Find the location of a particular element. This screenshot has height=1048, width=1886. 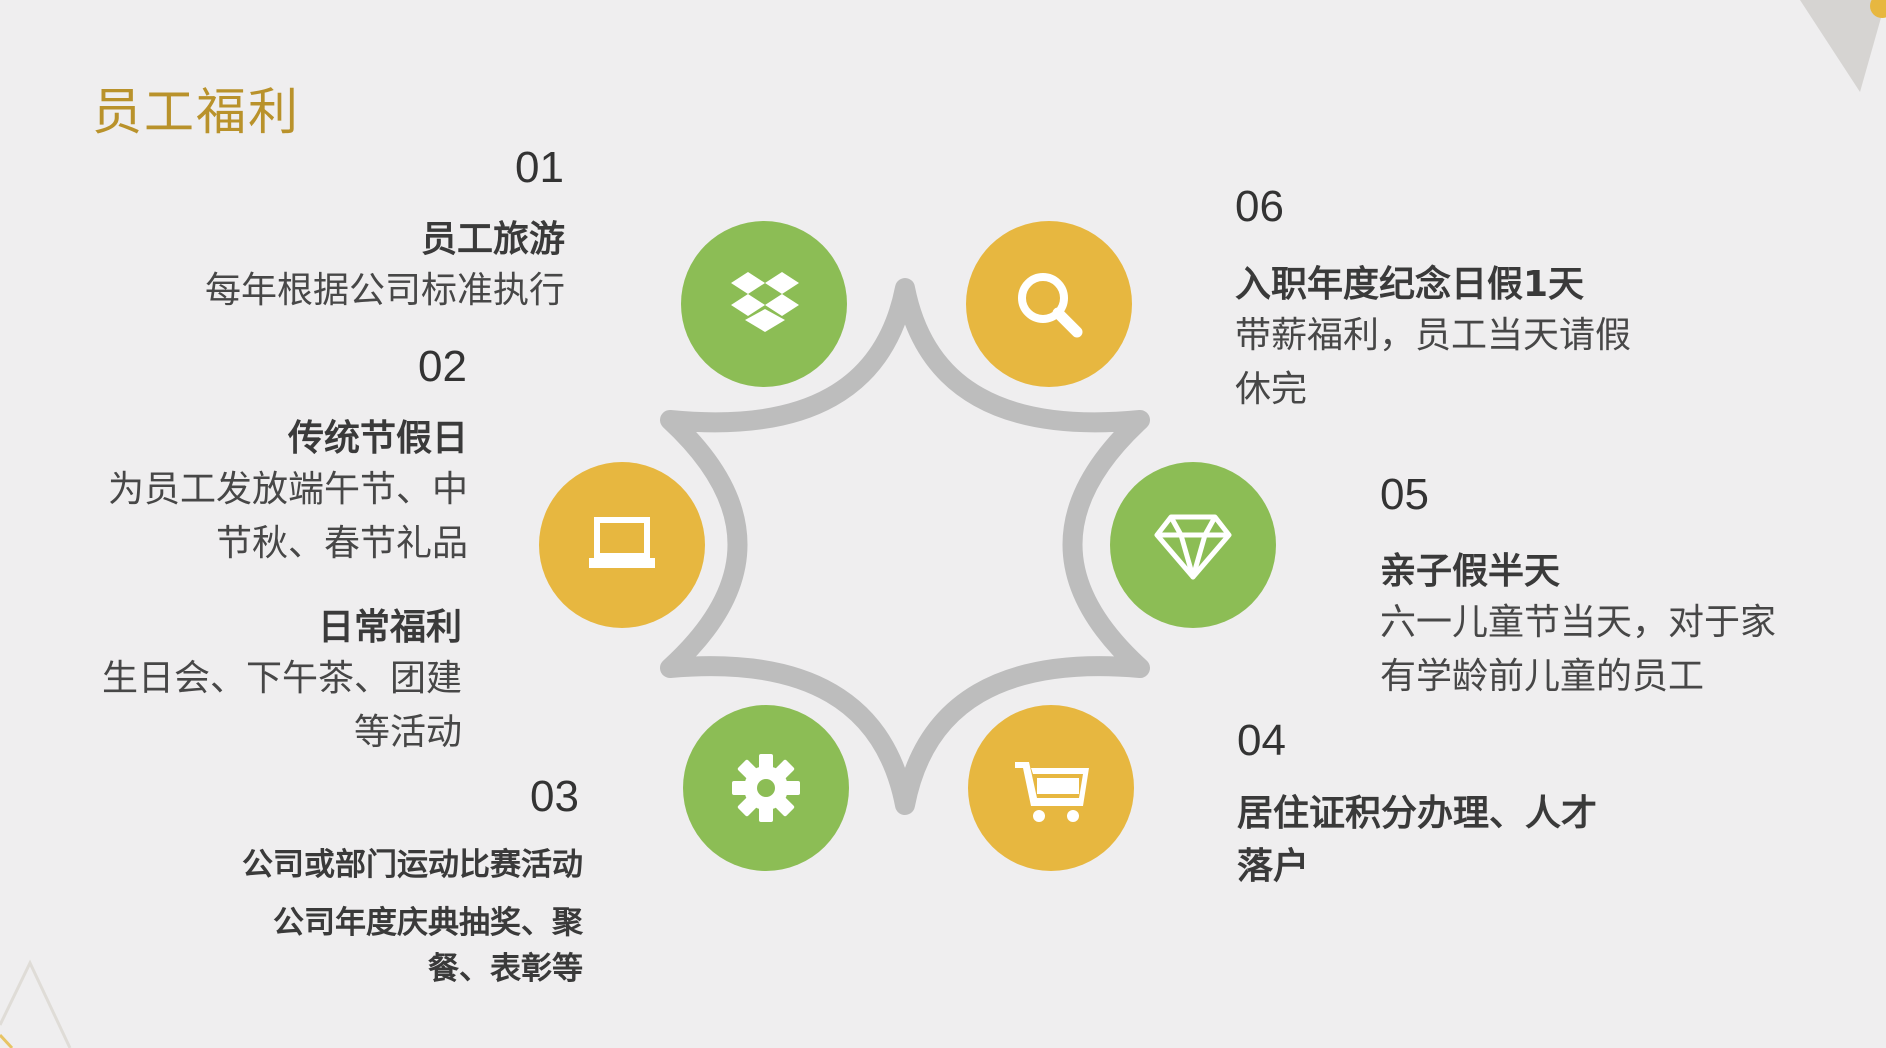

item-01-circle is located at coordinates (764, 304).